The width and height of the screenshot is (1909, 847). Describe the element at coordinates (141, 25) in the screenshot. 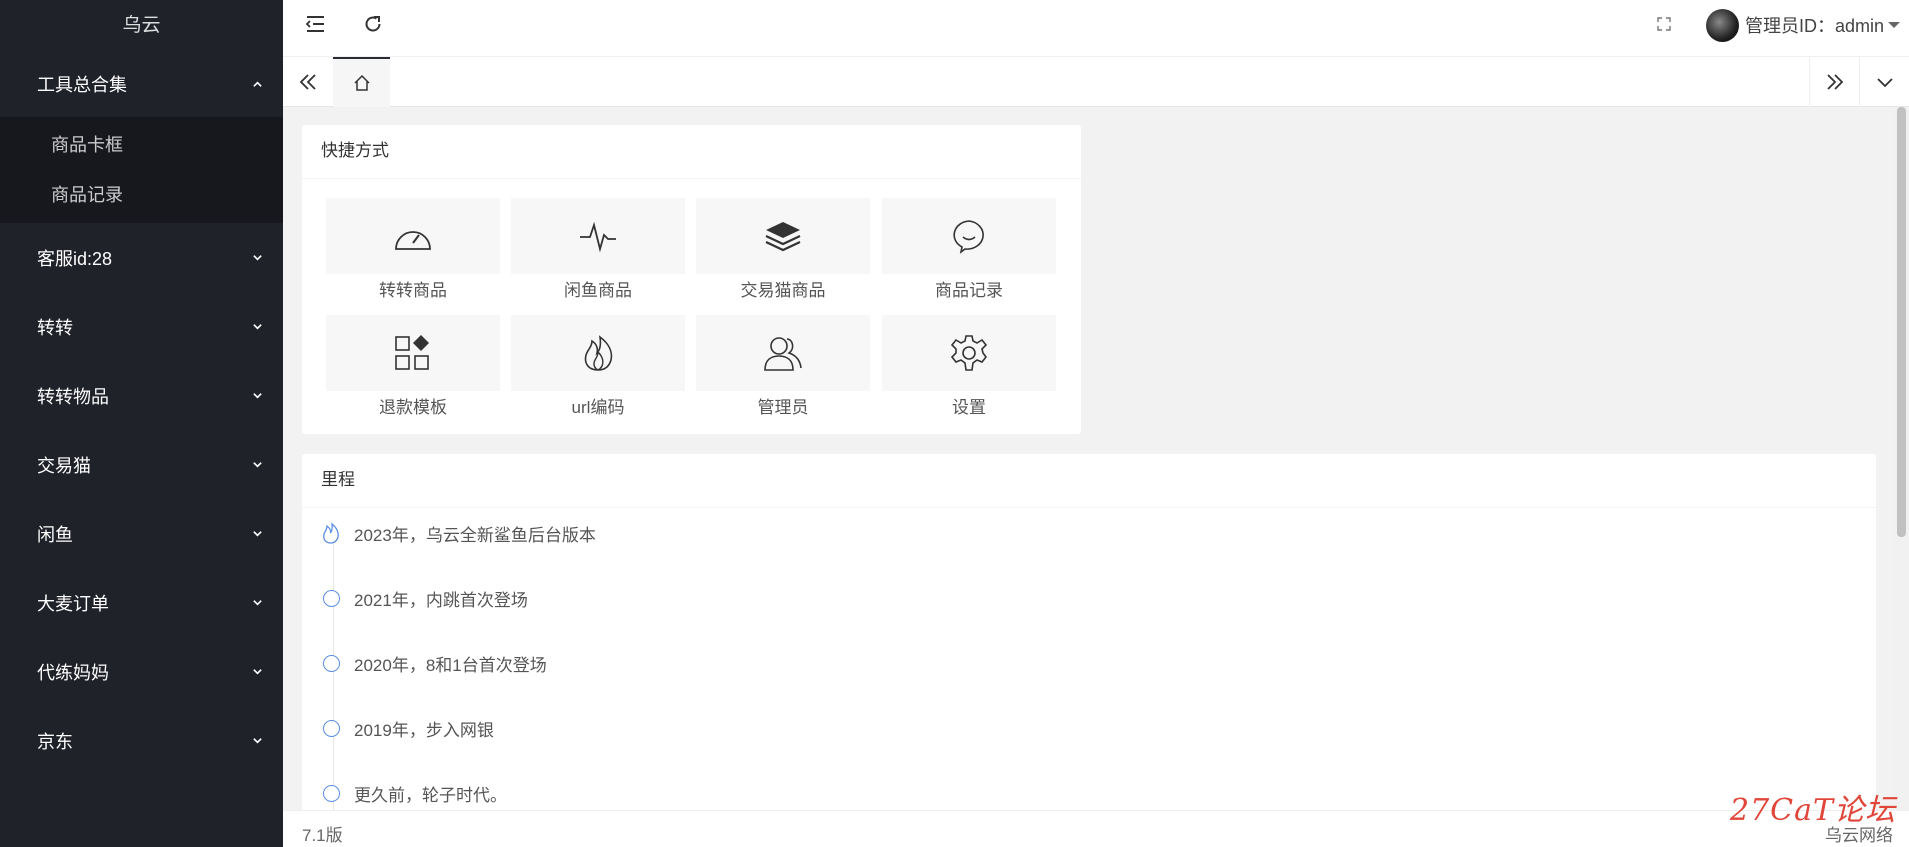

I see `brand-logo: 乌云` at that location.